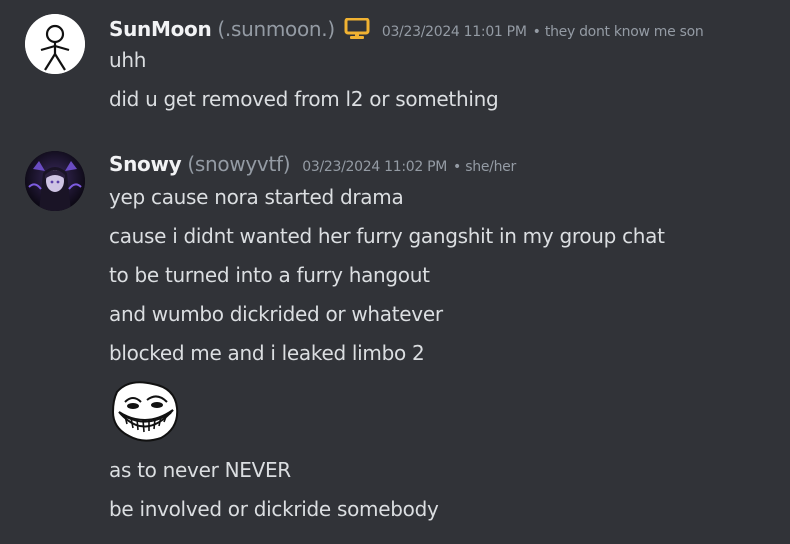  Describe the element at coordinates (357, 28) in the screenshot. I see `computer-monitor-icon` at that location.